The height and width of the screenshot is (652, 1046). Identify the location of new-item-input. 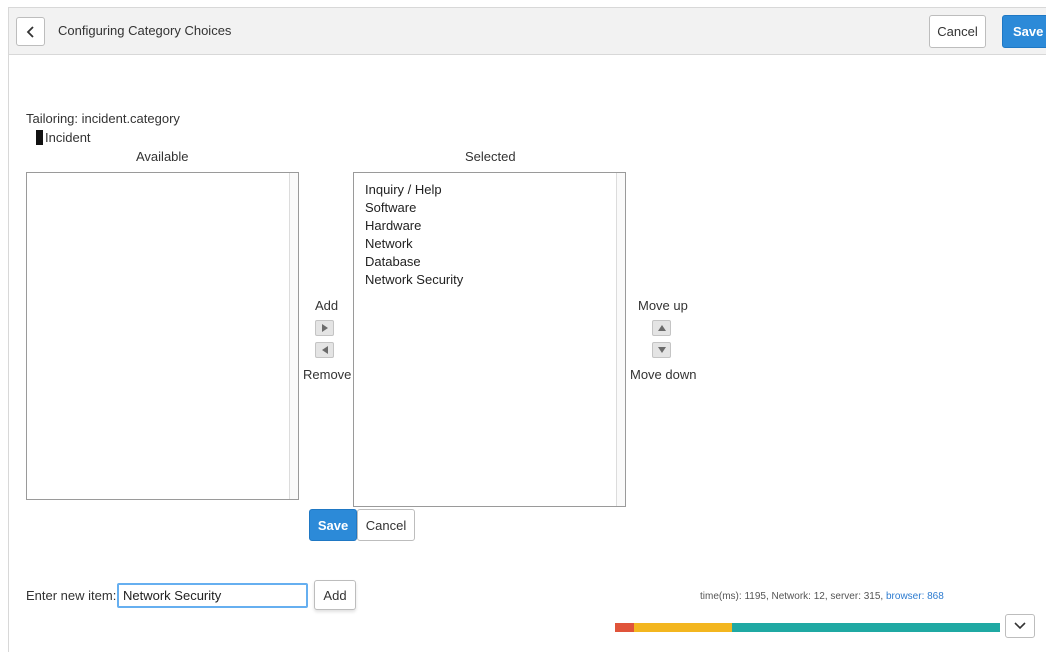
(212, 595).